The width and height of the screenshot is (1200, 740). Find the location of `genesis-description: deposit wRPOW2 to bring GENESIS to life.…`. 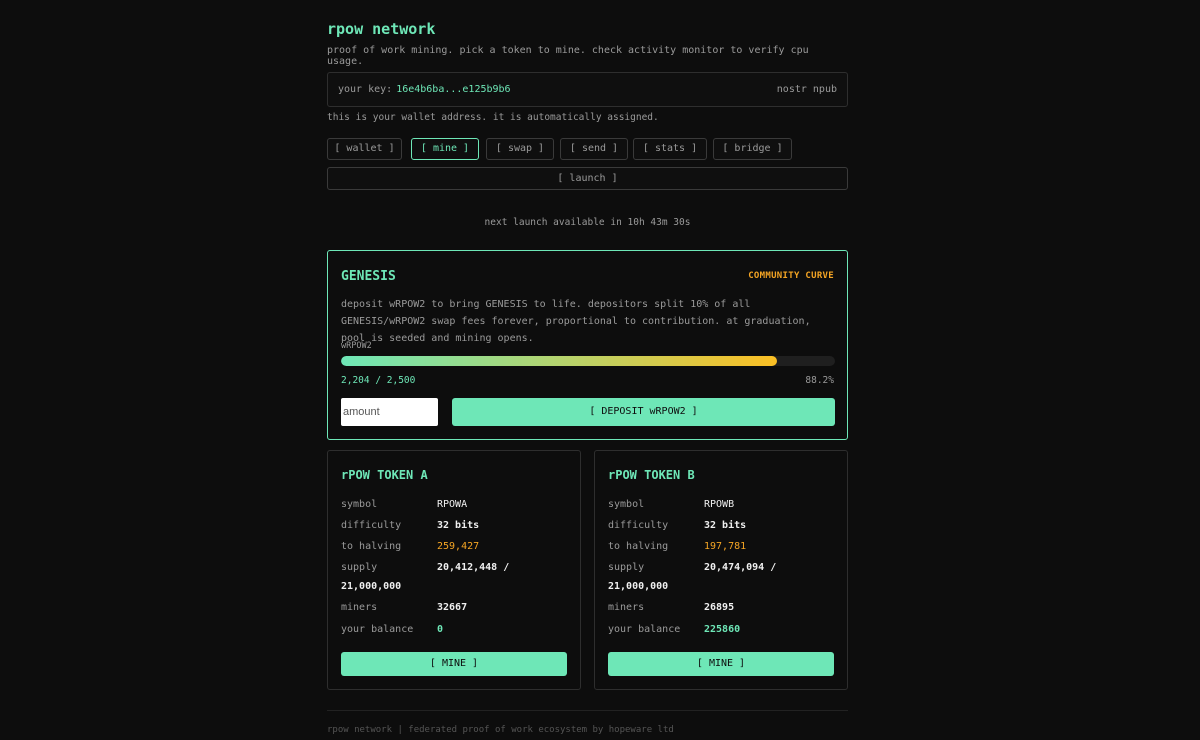

genesis-description: deposit wRPOW2 to bring GENESIS to life.… is located at coordinates (576, 321).